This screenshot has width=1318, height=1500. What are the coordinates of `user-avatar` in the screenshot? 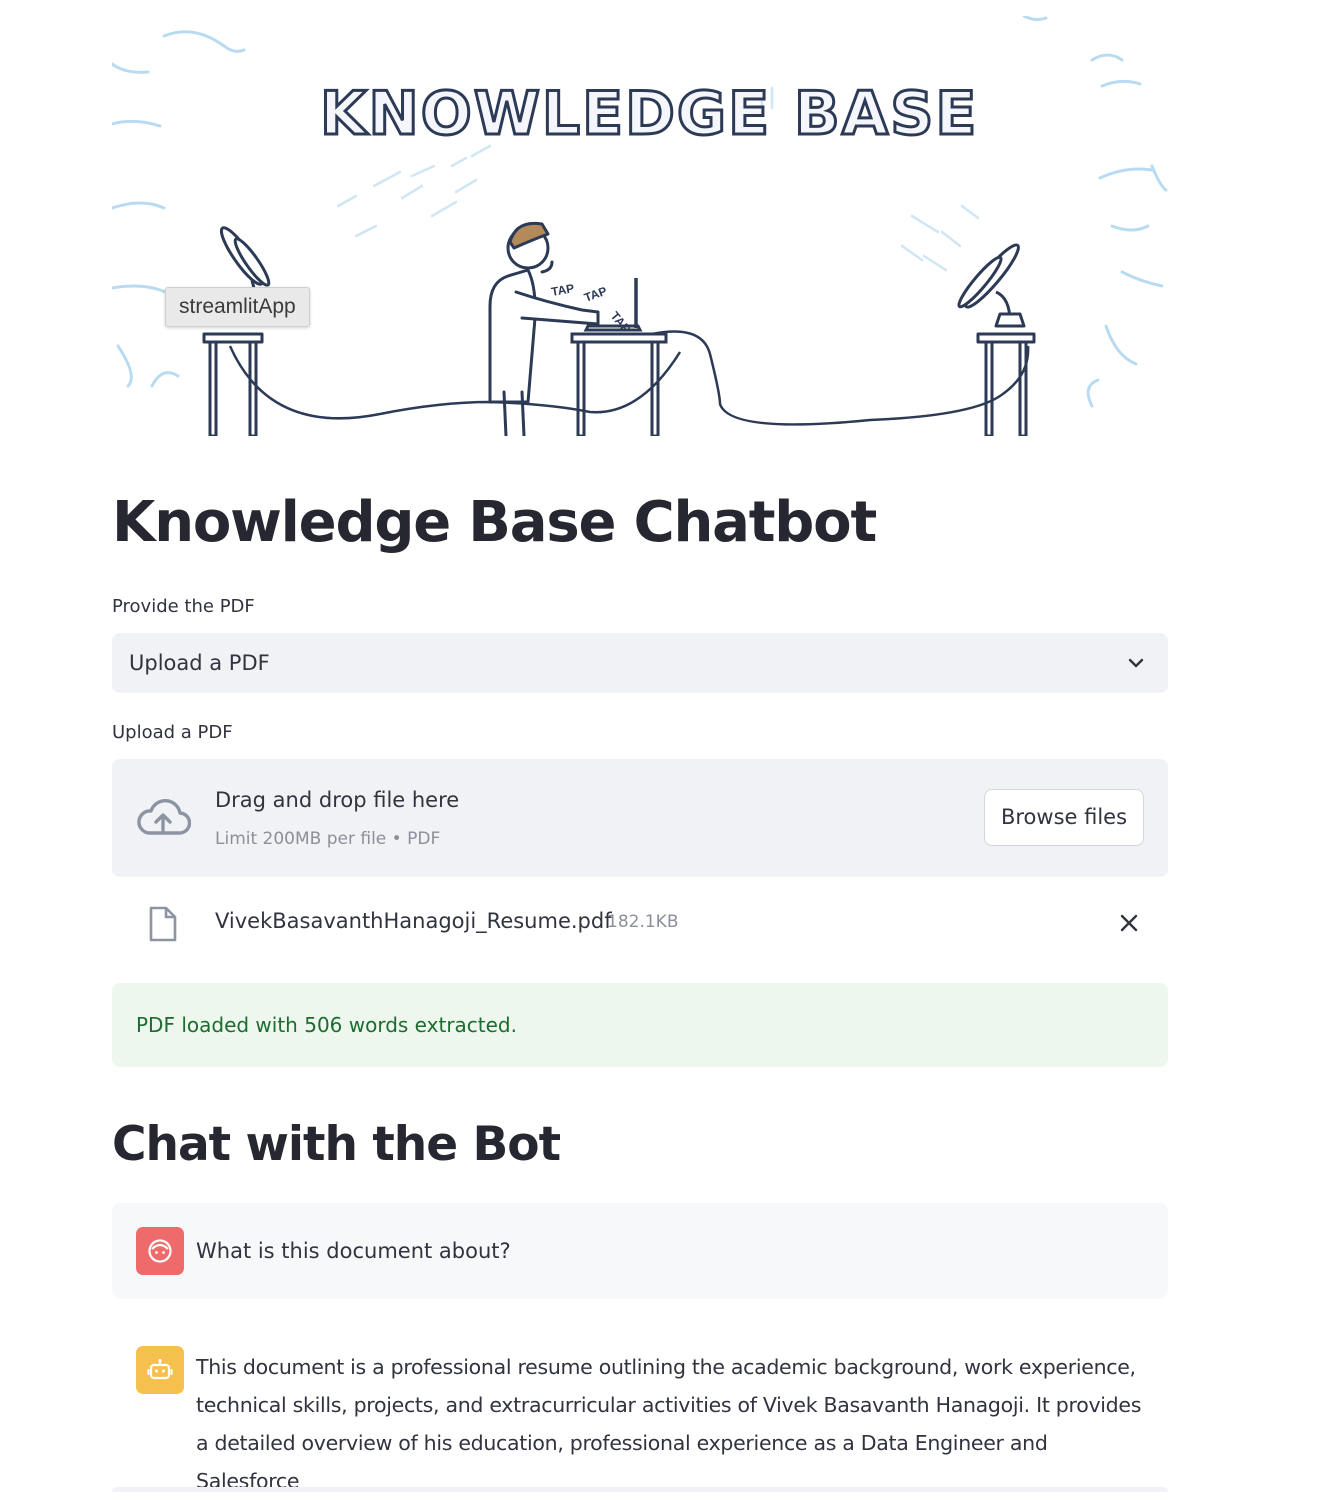 It's located at (160, 1251).